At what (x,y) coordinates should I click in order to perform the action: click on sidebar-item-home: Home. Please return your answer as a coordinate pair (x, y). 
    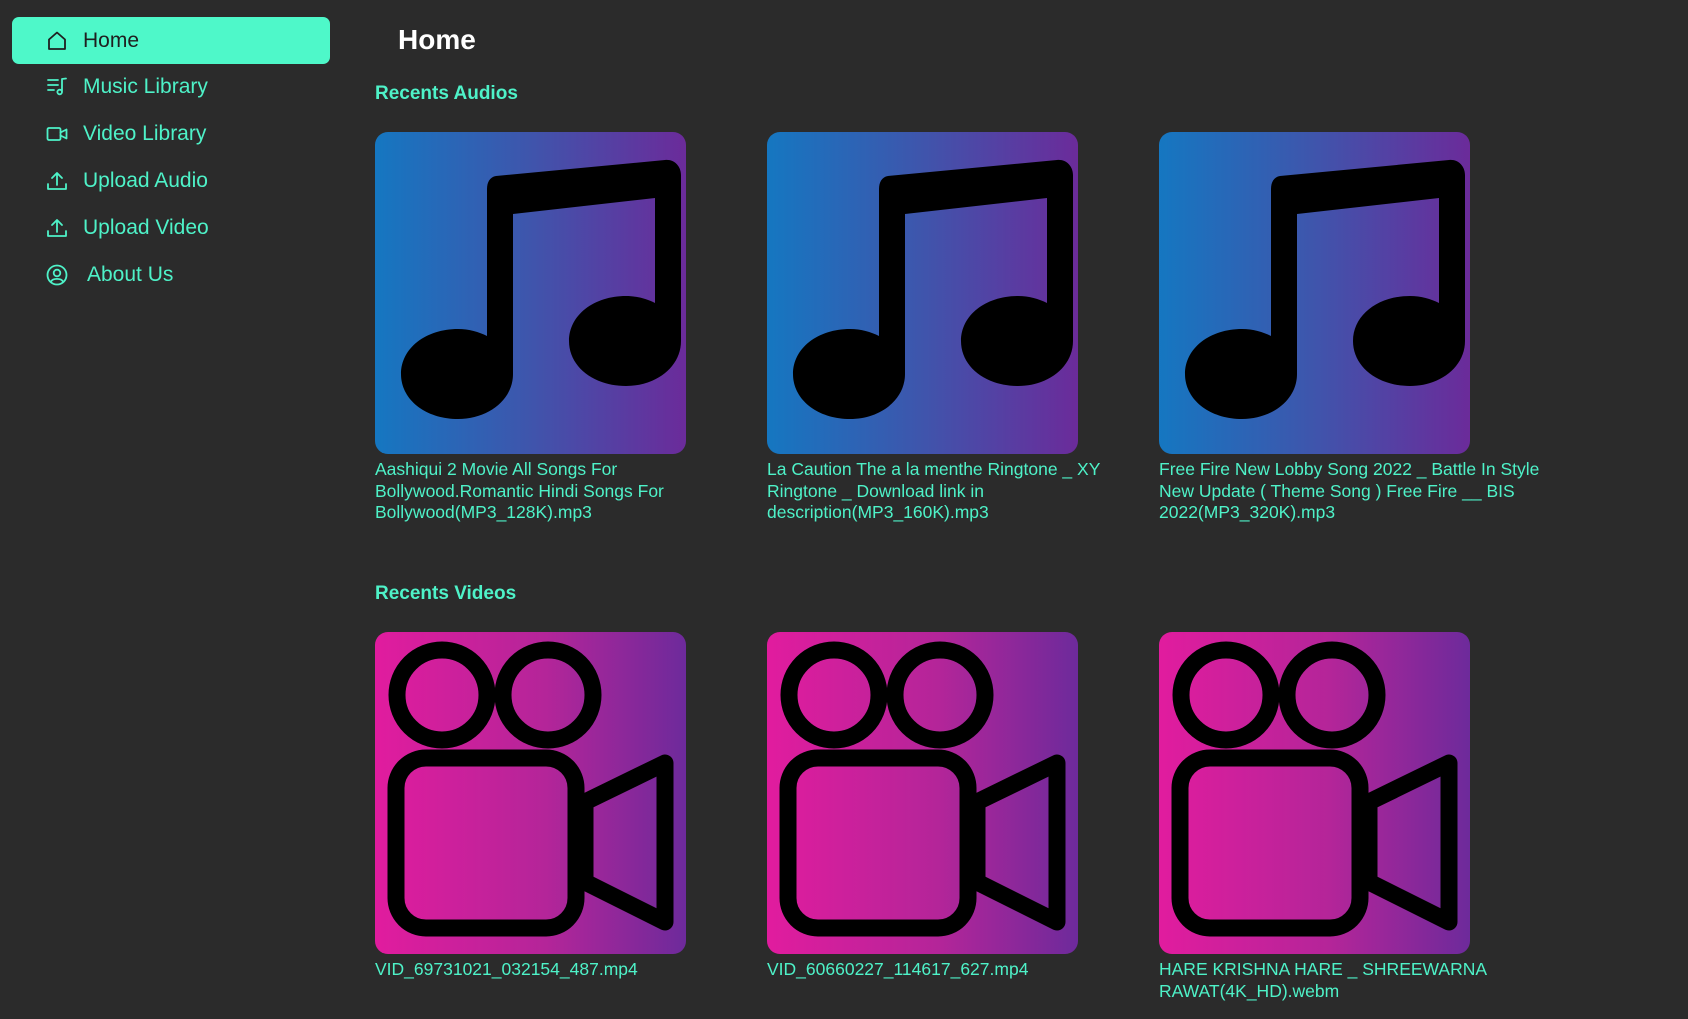
    Looking at the image, I should click on (171, 40).